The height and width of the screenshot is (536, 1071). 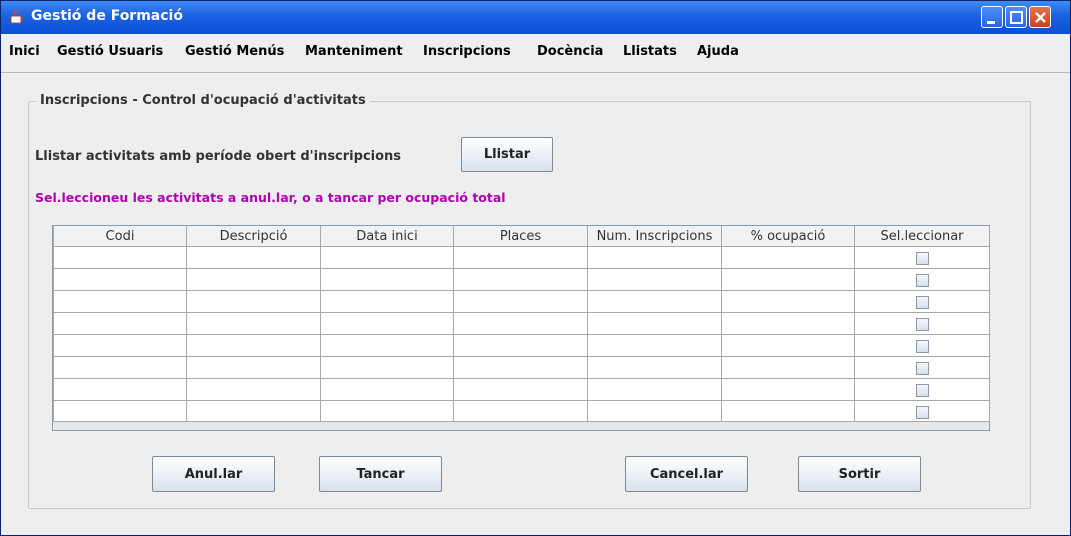 I want to click on menu-gestio-menus: Gestió Menús, so click(x=234, y=51).